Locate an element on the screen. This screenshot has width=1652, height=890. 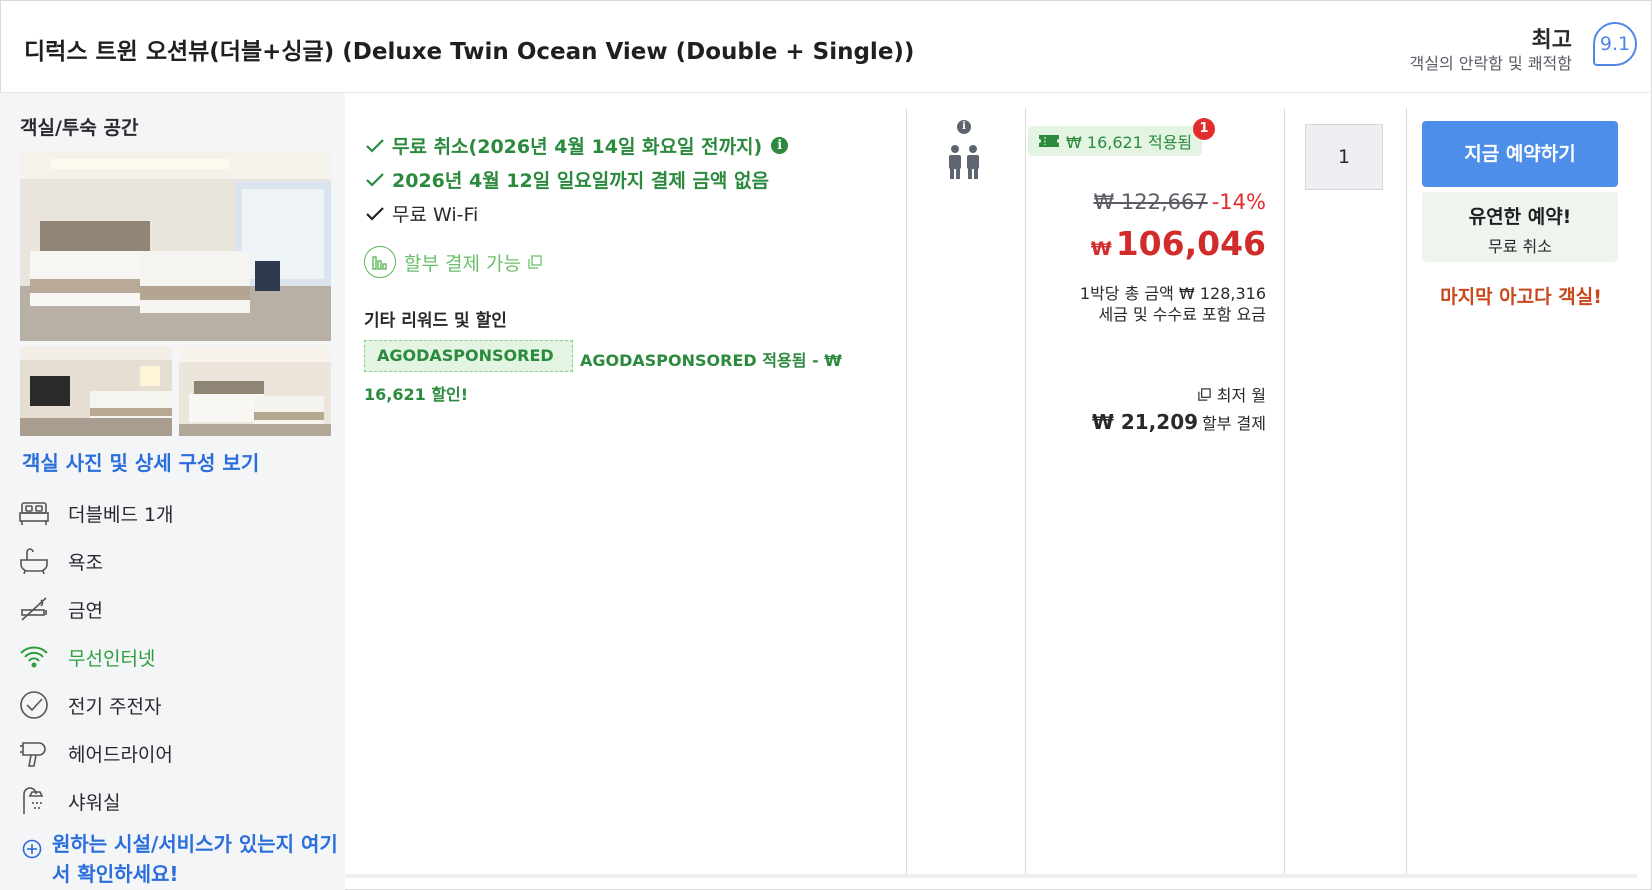
amenity-item: 샤워실 is located at coordinates (96, 801).